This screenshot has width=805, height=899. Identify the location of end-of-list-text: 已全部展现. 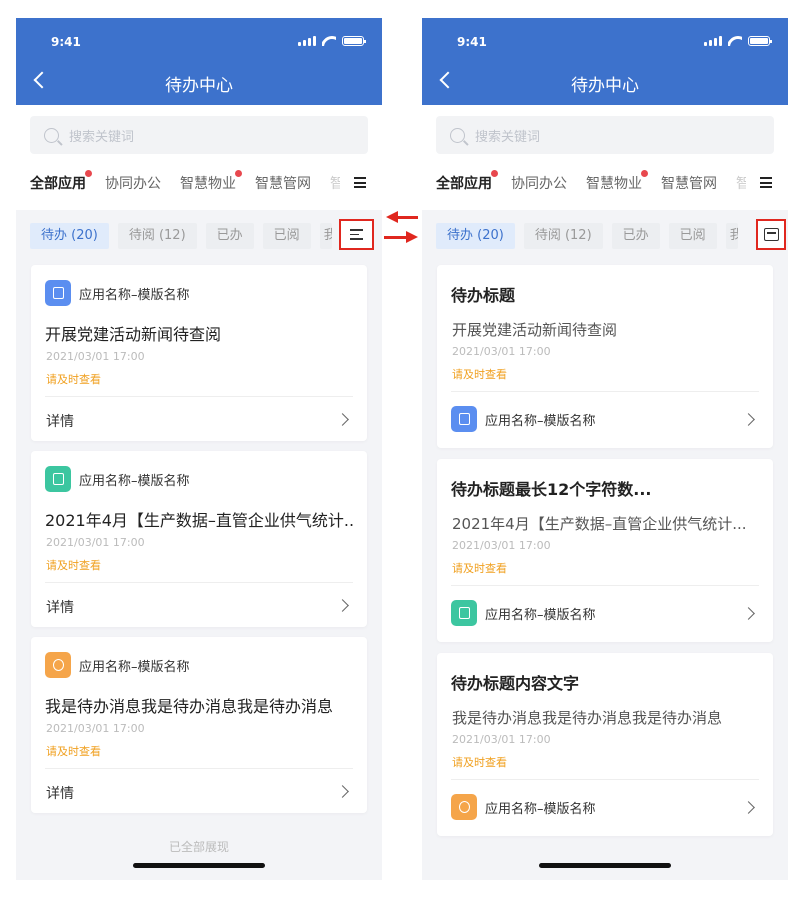
(198, 847).